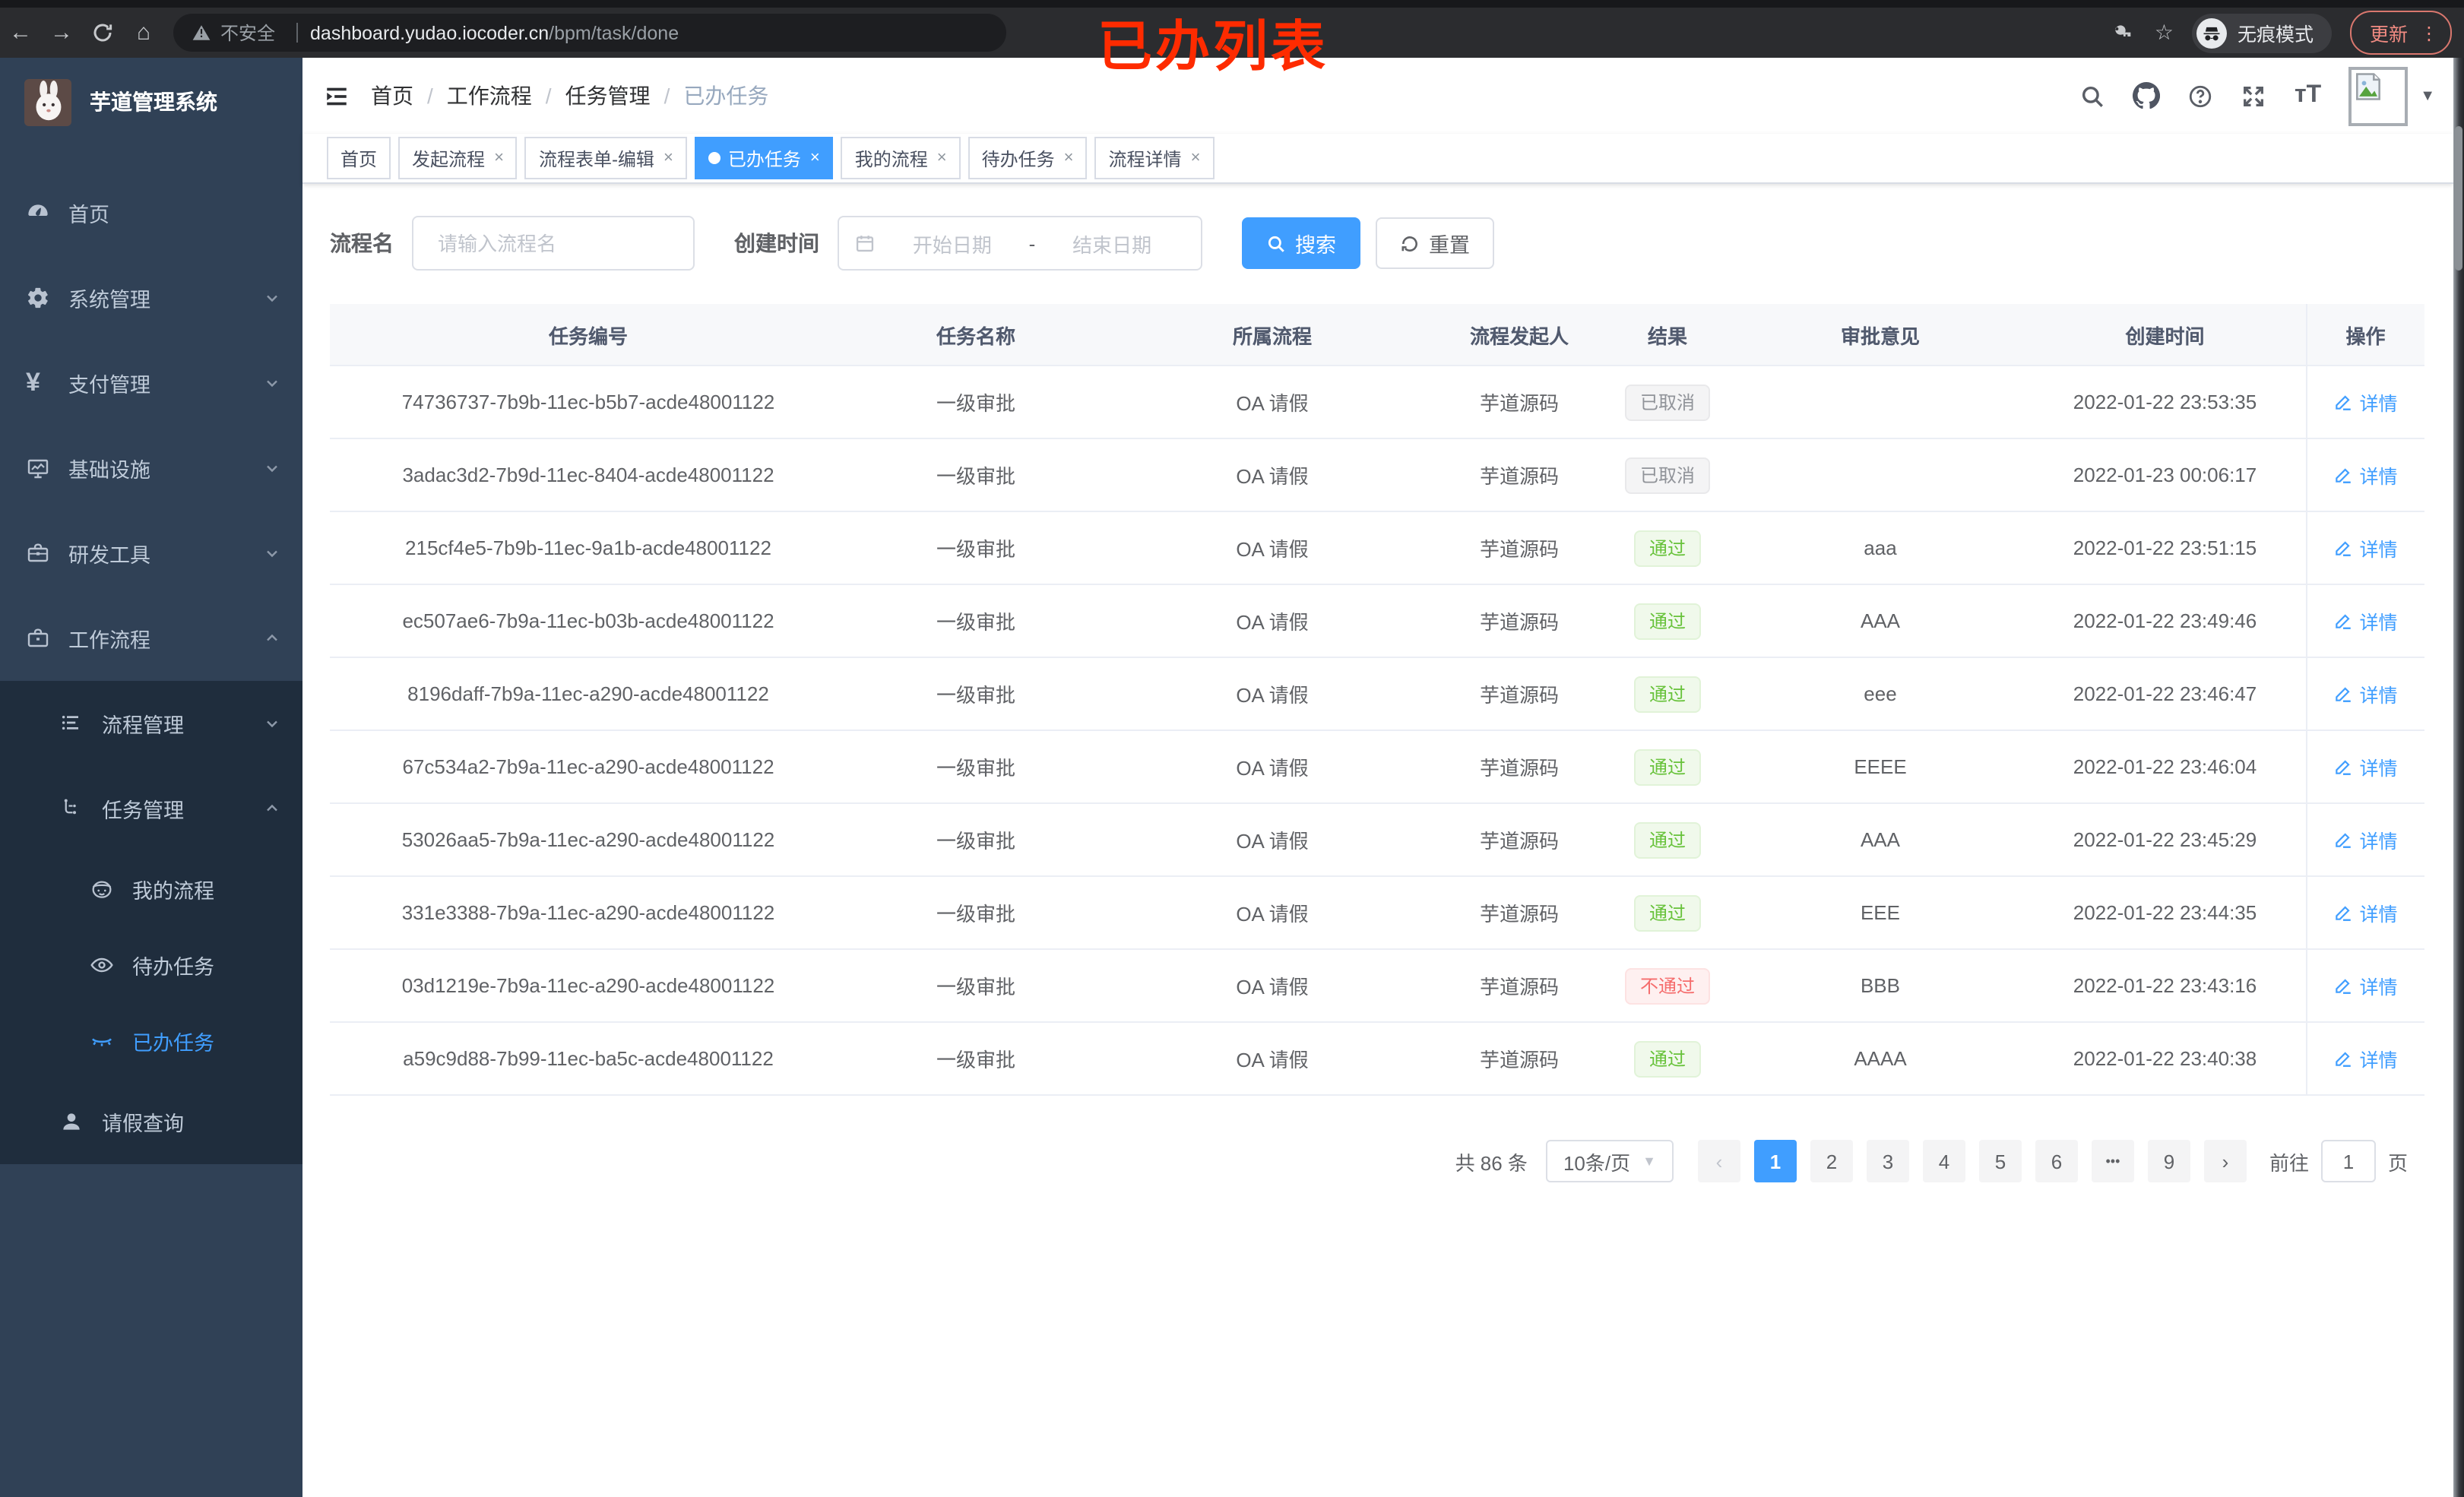 The width and height of the screenshot is (2464, 1497). I want to click on fullscreen-icon, so click(2254, 96).